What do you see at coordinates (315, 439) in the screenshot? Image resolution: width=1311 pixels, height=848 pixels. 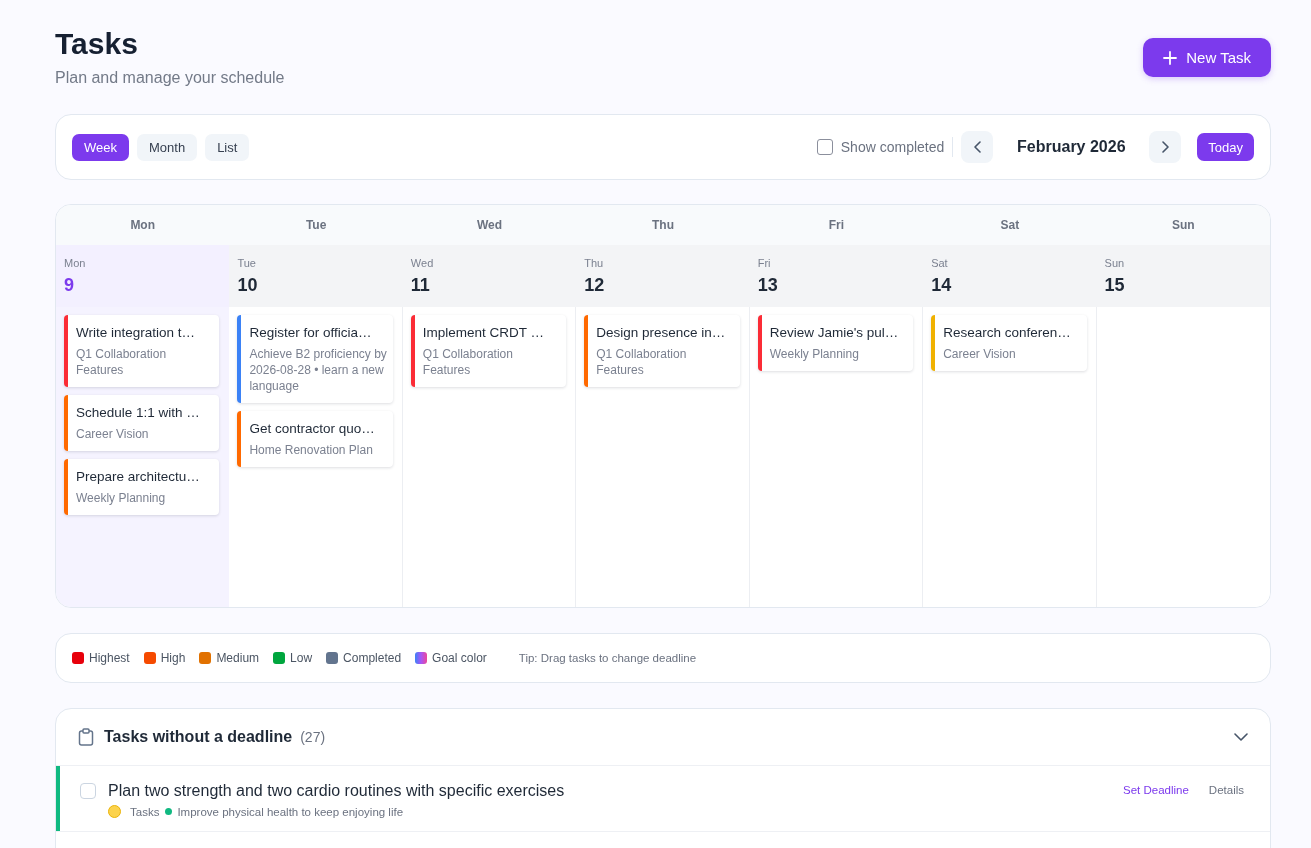 I see `task-card: Get contractor quo… Home Renovation Plan` at bounding box center [315, 439].